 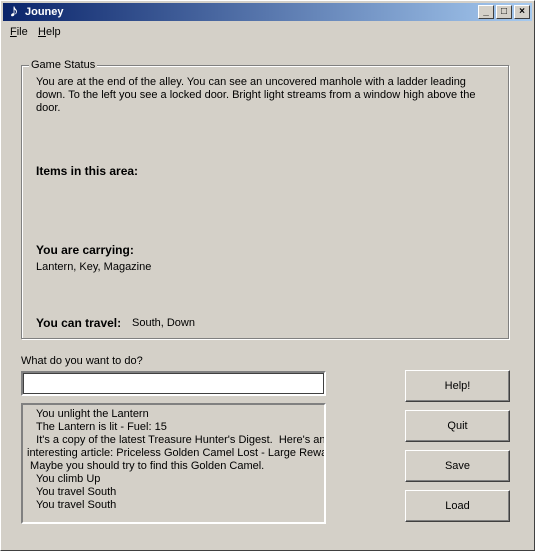 What do you see at coordinates (13, 32) in the screenshot?
I see `menu-file-mnemonic: F` at bounding box center [13, 32].